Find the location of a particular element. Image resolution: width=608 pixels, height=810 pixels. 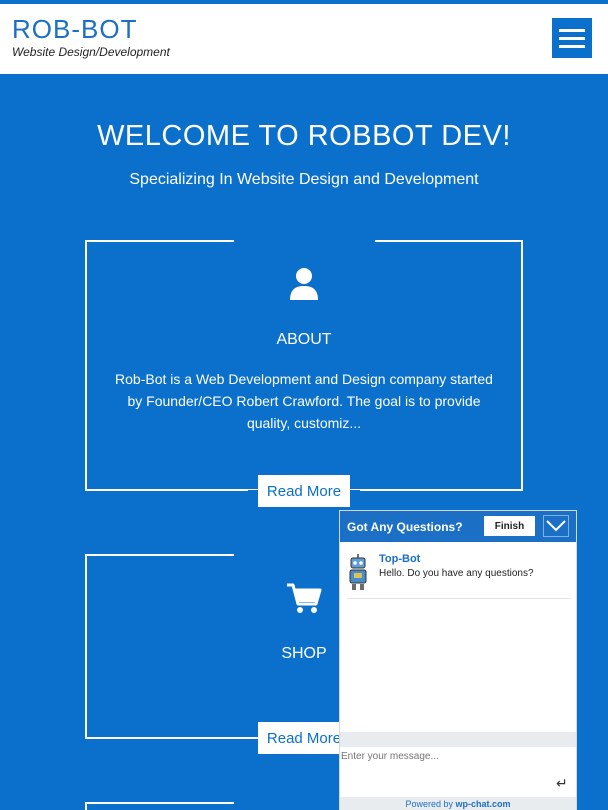

about-read-more-button: Read More is located at coordinates (304, 491).